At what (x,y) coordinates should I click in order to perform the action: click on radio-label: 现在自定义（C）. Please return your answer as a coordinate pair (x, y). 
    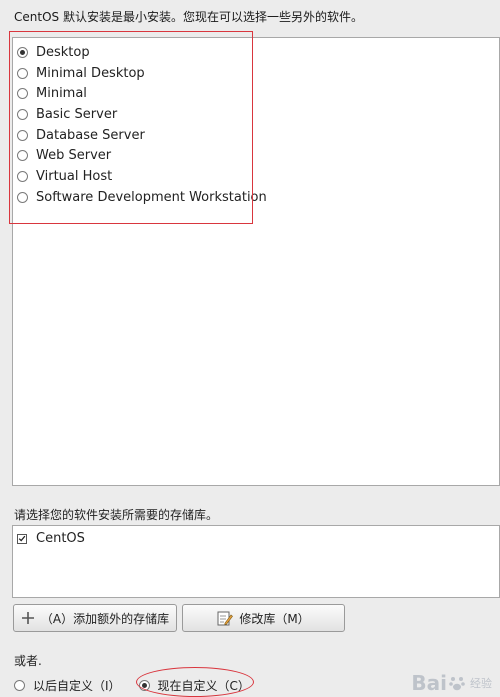
    Looking at the image, I should click on (203, 685).